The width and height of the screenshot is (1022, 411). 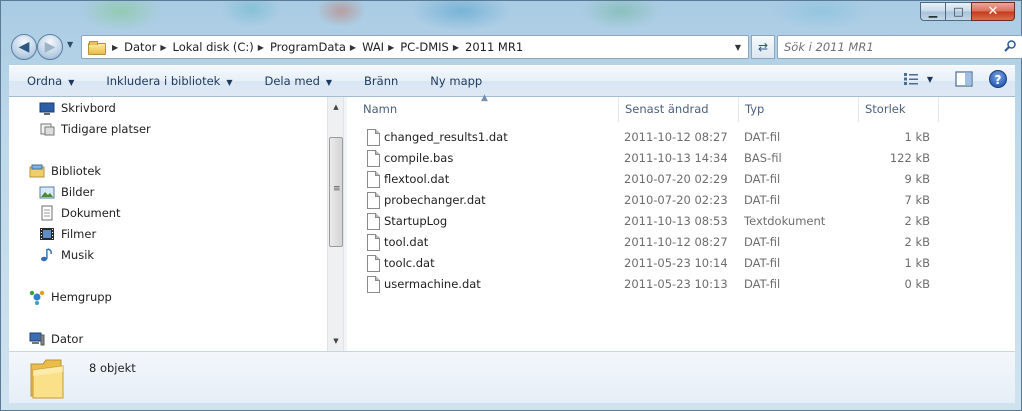 What do you see at coordinates (335, 341) in the screenshot?
I see `scroll-down-arrow: ▼` at bounding box center [335, 341].